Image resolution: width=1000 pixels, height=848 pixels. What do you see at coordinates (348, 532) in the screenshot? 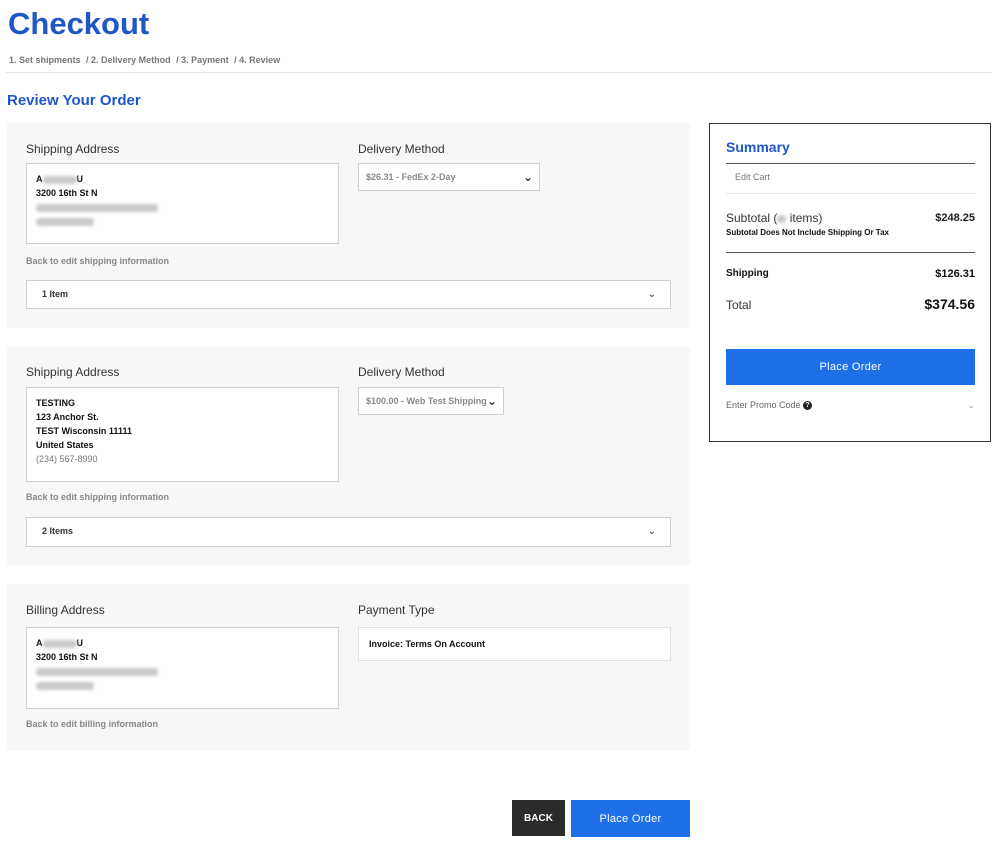
I see `items-toggle: 2 Items ⌄` at bounding box center [348, 532].